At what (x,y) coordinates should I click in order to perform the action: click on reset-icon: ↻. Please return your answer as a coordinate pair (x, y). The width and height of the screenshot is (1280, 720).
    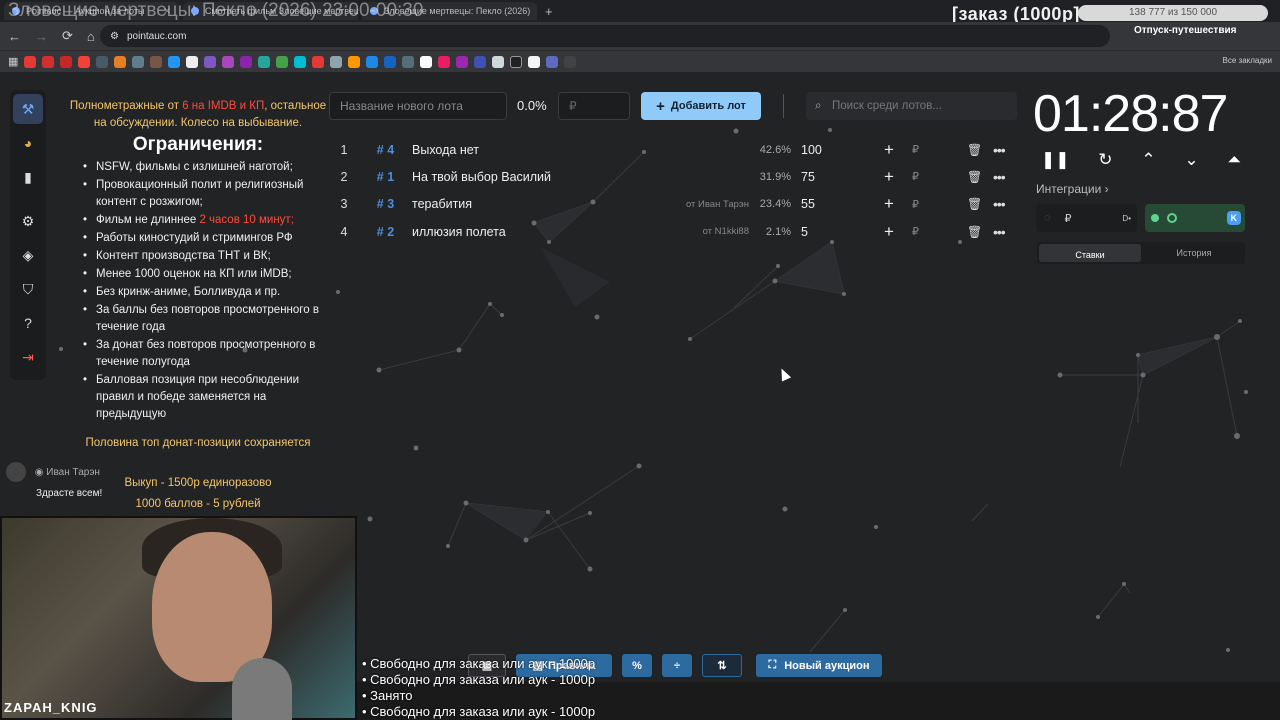
    Looking at the image, I should click on (1105, 160).